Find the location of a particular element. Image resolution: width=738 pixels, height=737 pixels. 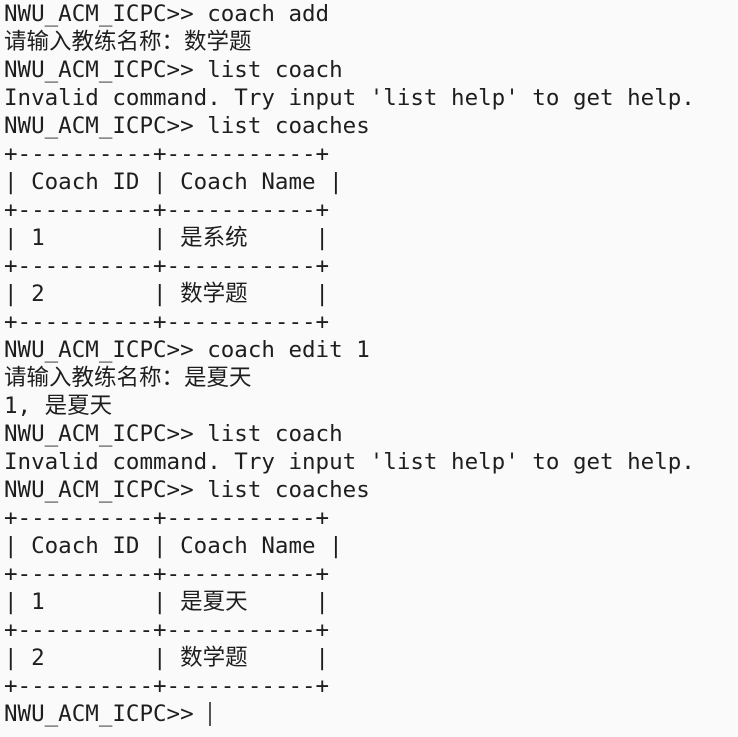

active-prompt-line: NWU_ACM_ICPC>> is located at coordinates (369, 714).